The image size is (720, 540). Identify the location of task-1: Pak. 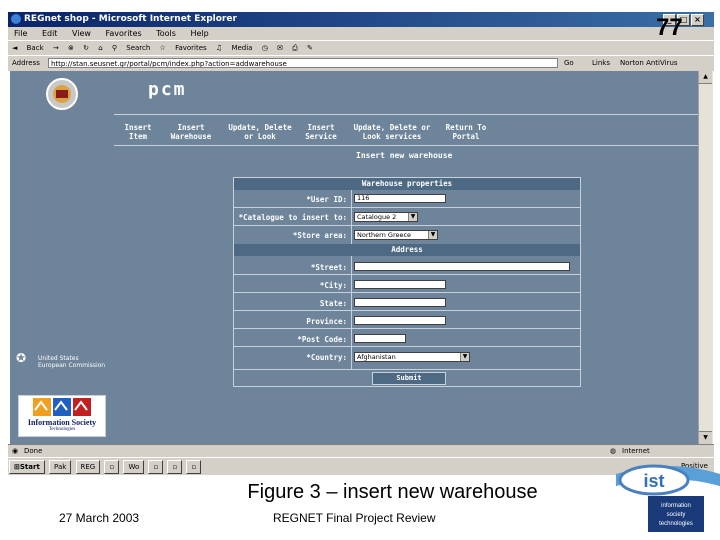
(60, 467).